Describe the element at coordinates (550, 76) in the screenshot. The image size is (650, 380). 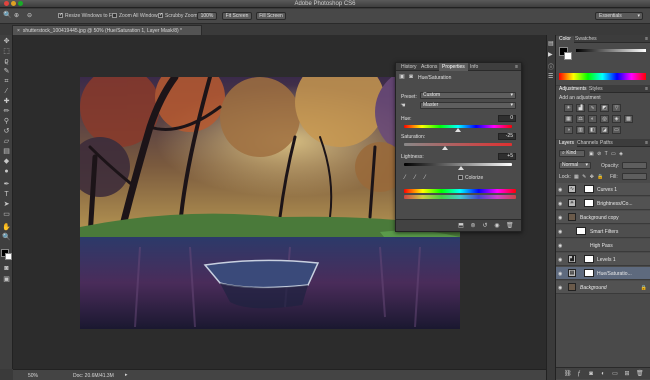
I see `properties-panel-icon: ☰` at that location.